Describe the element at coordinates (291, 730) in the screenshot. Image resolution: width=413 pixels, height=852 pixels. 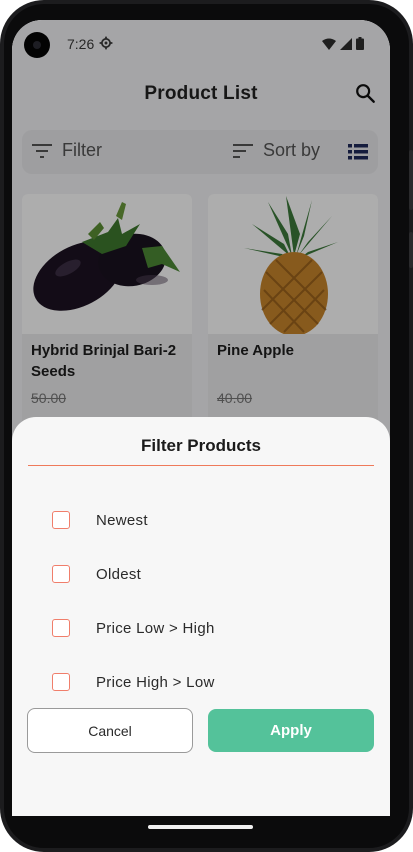
I see `apply-button: Apply` at that location.